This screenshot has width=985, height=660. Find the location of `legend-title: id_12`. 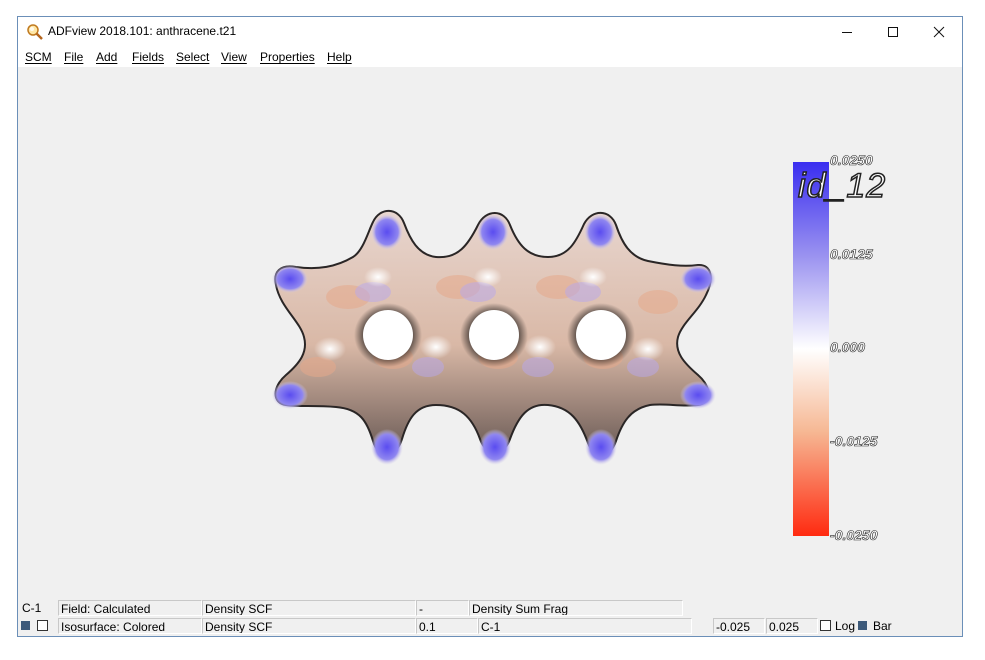

legend-title: id_12 is located at coordinates (842, 186).